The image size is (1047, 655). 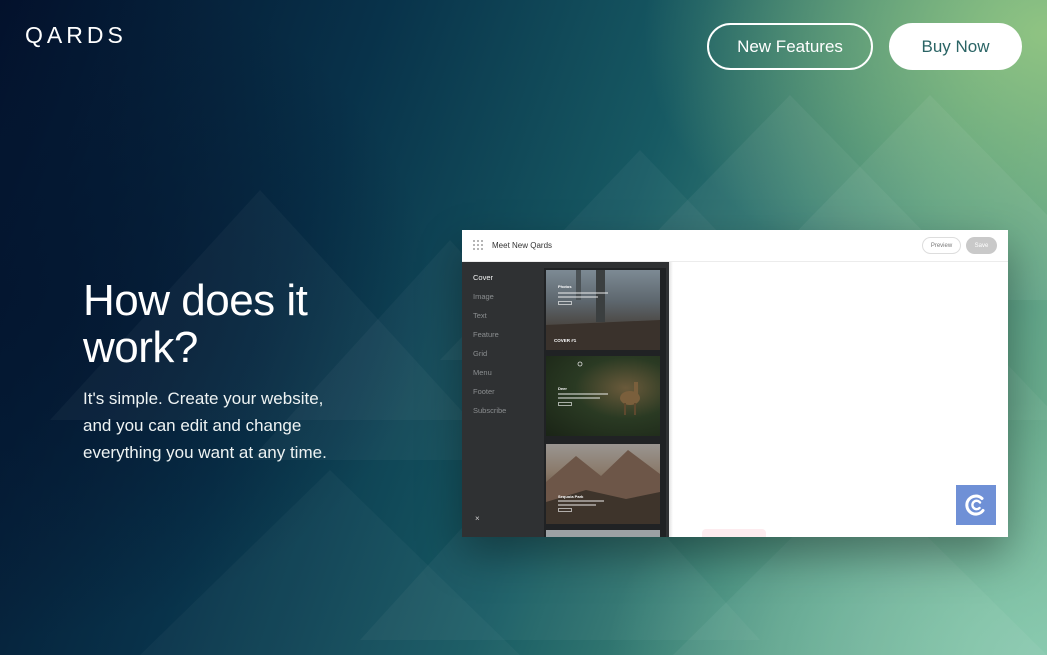 What do you see at coordinates (483, 277) in the screenshot?
I see `editor-menu-item-cover: Cover` at bounding box center [483, 277].